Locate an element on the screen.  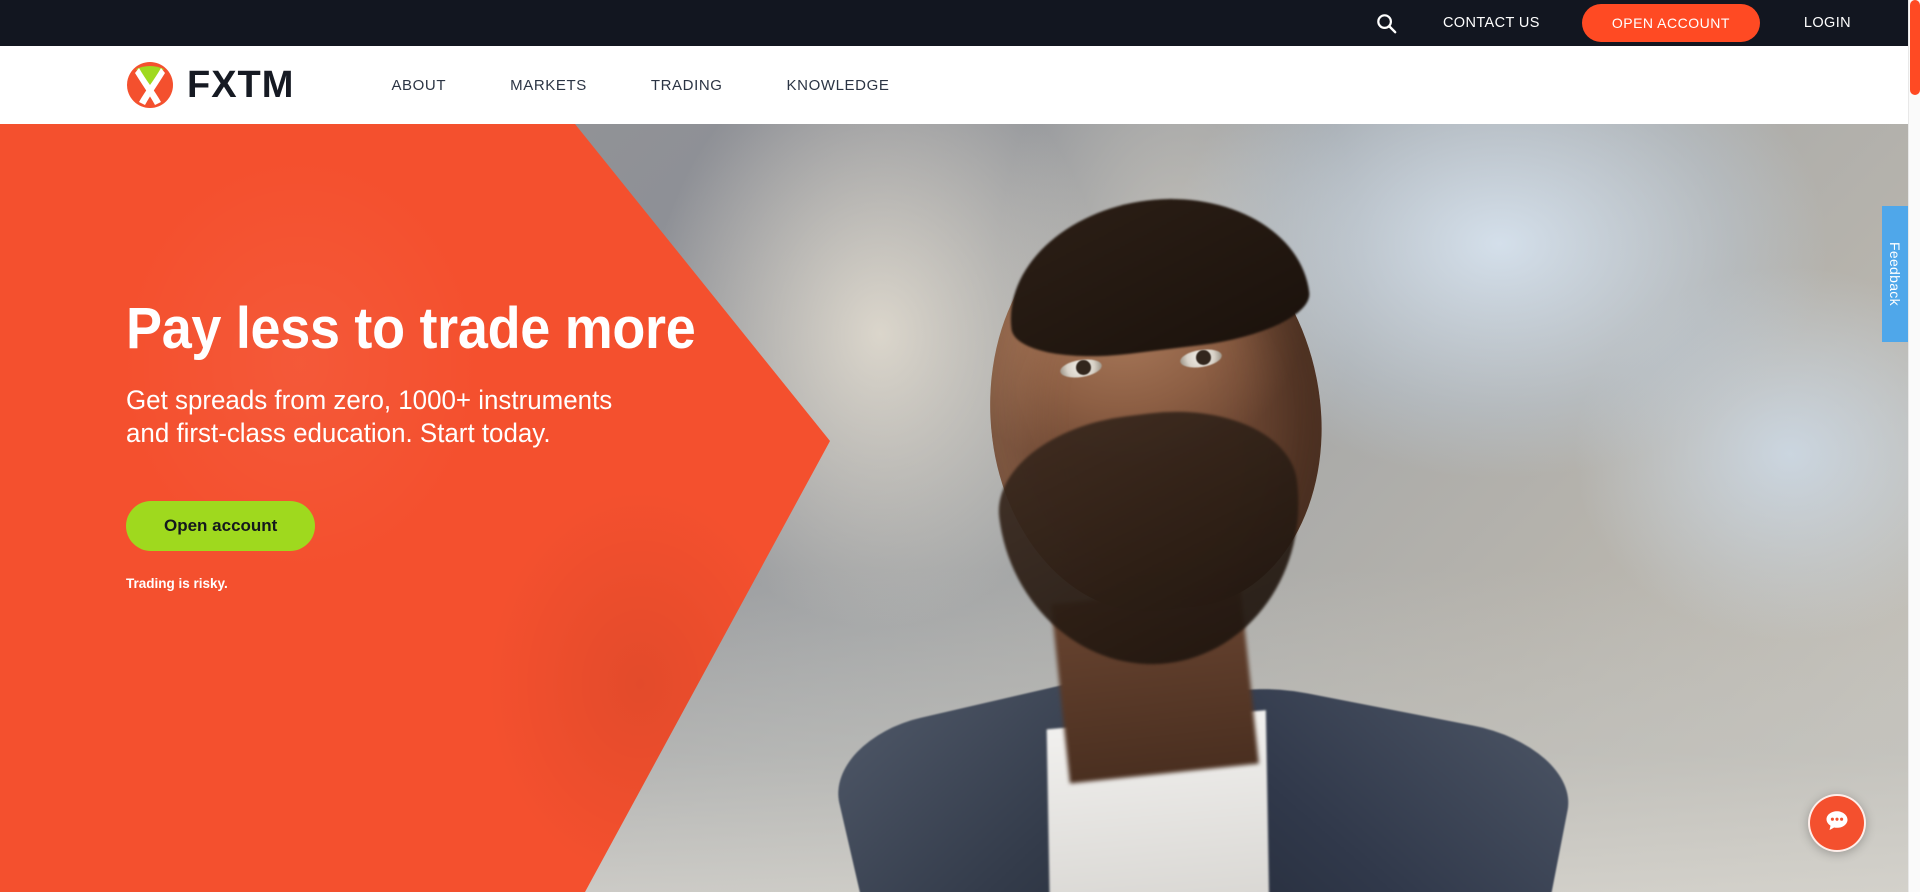
feedback-tab: Feedback is located at coordinates (1895, 274).